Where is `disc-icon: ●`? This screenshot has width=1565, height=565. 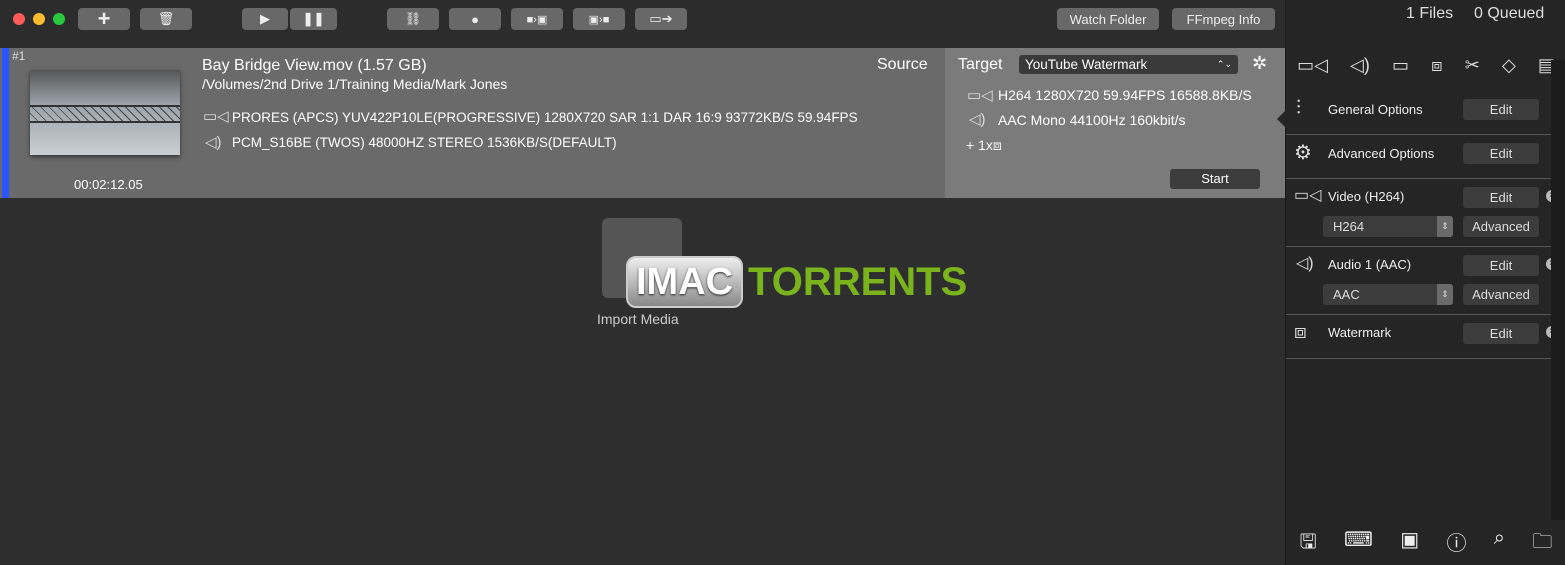
disc-icon: ● is located at coordinates (475, 19).